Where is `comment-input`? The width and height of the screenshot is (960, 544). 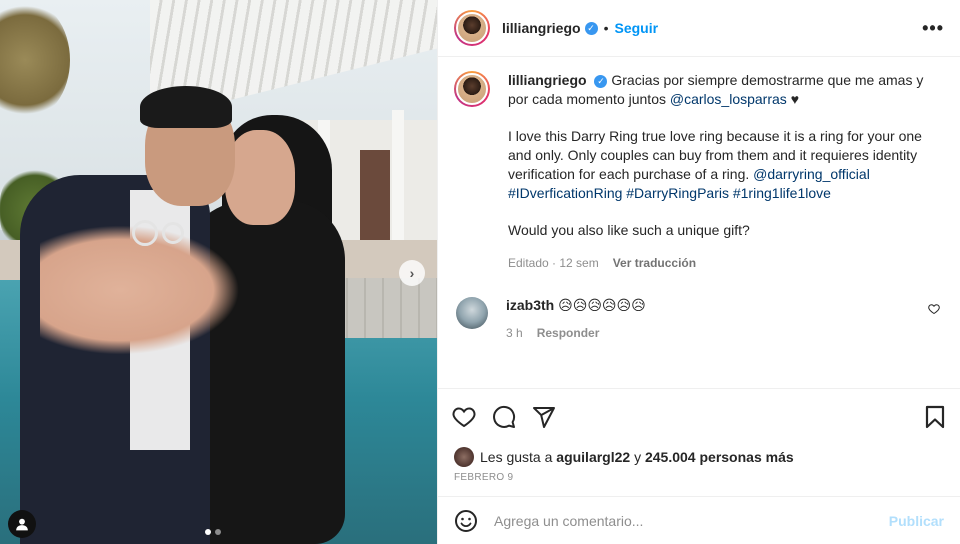 comment-input is located at coordinates (691, 520).